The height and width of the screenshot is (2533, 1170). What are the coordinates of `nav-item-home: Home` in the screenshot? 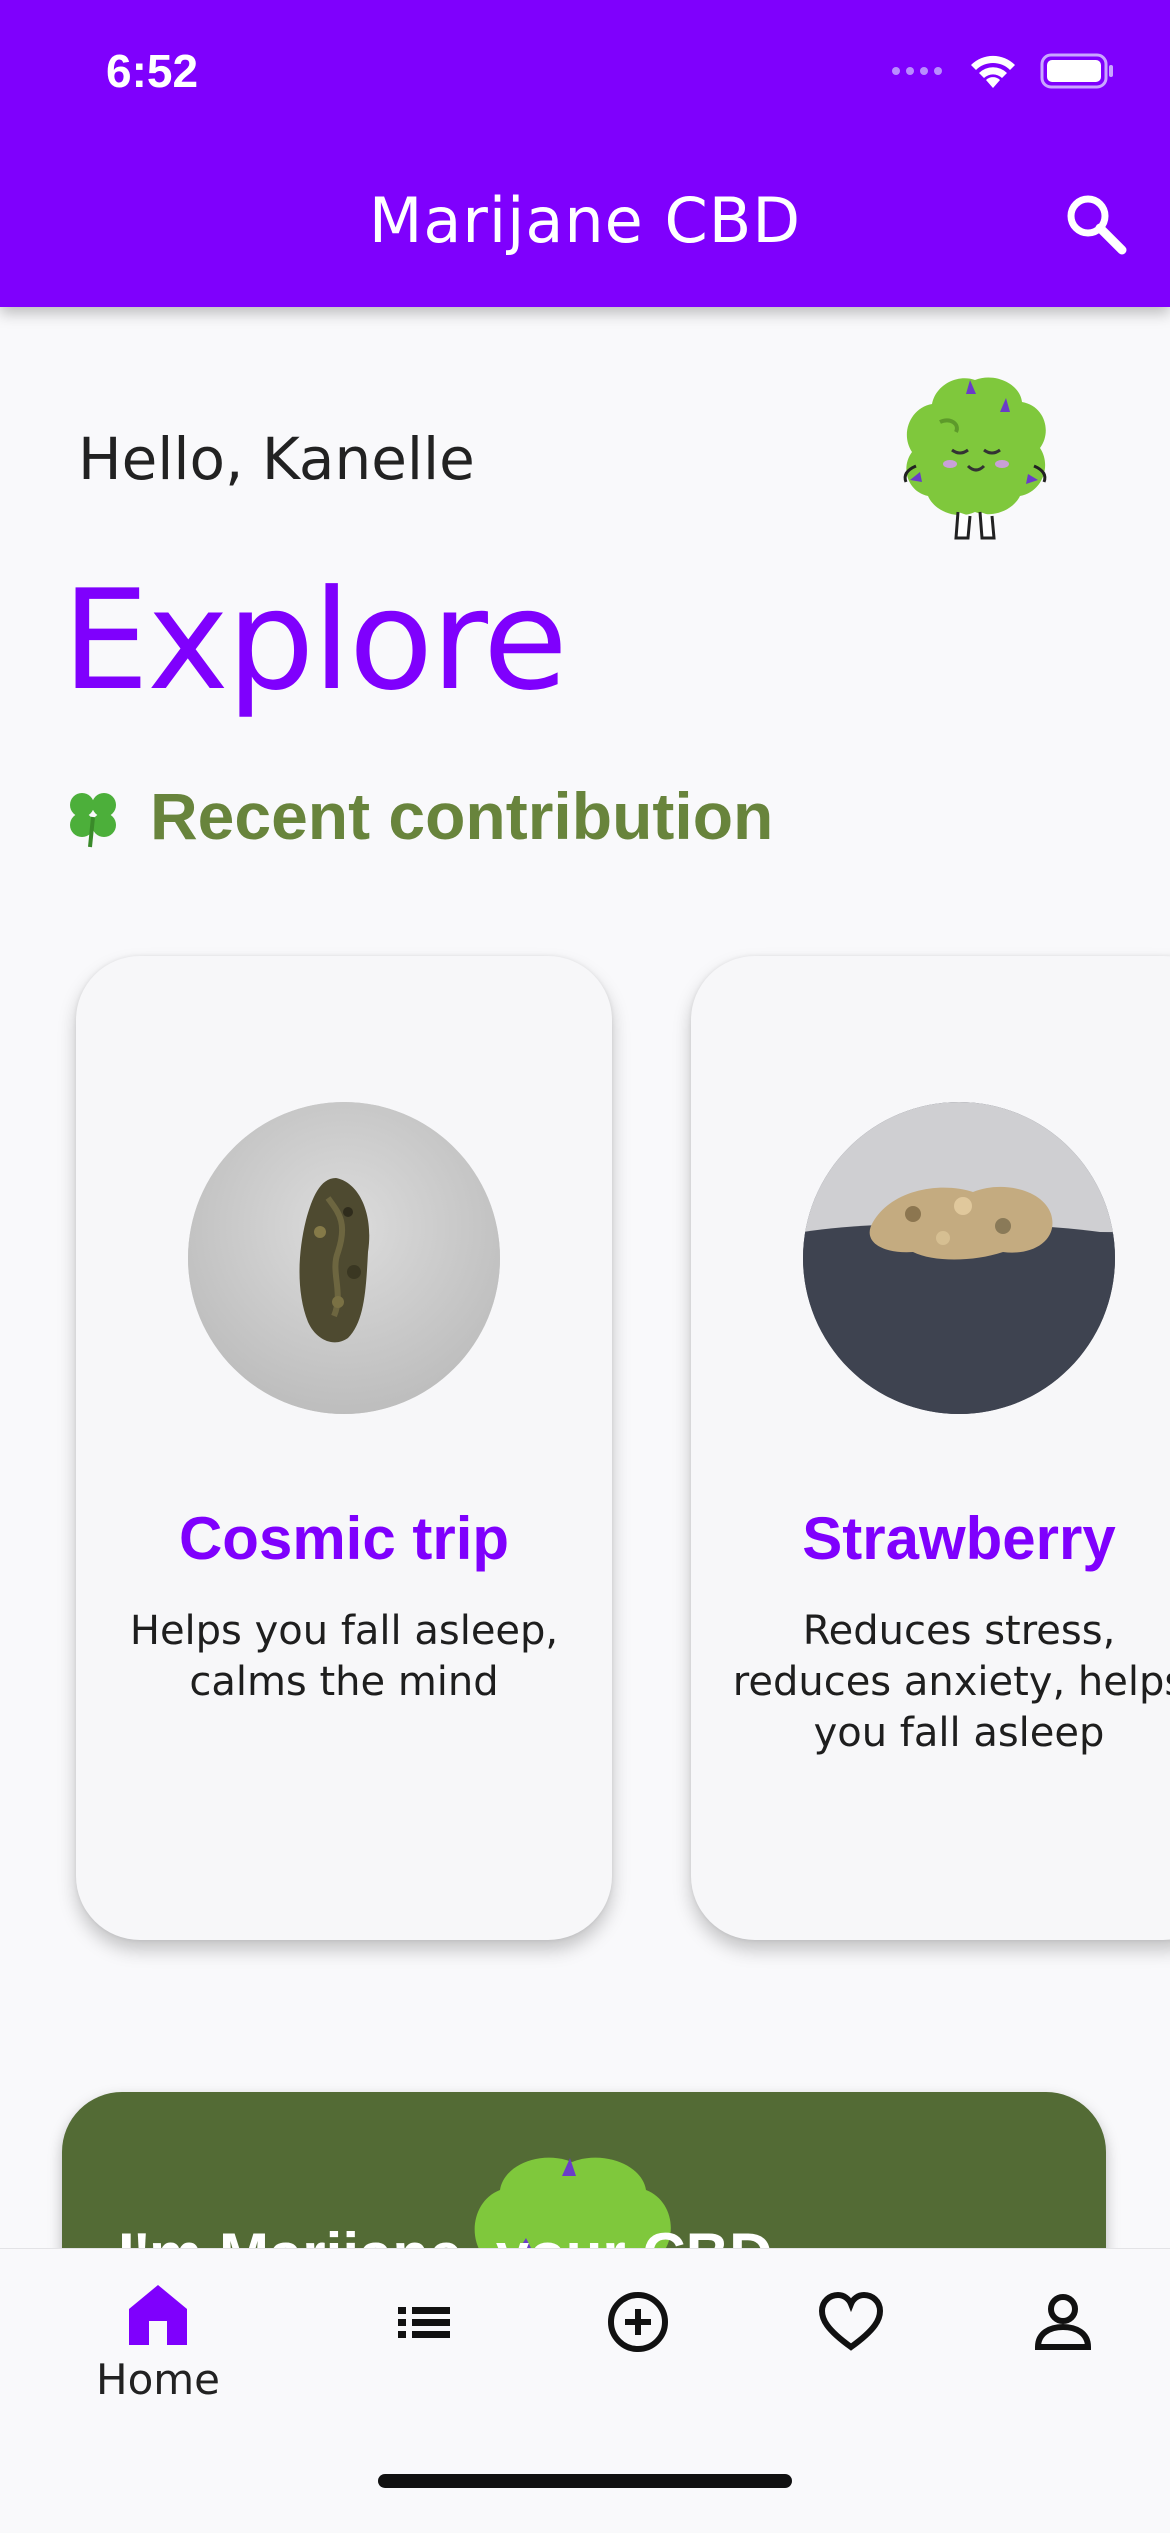 It's located at (158, 2341).